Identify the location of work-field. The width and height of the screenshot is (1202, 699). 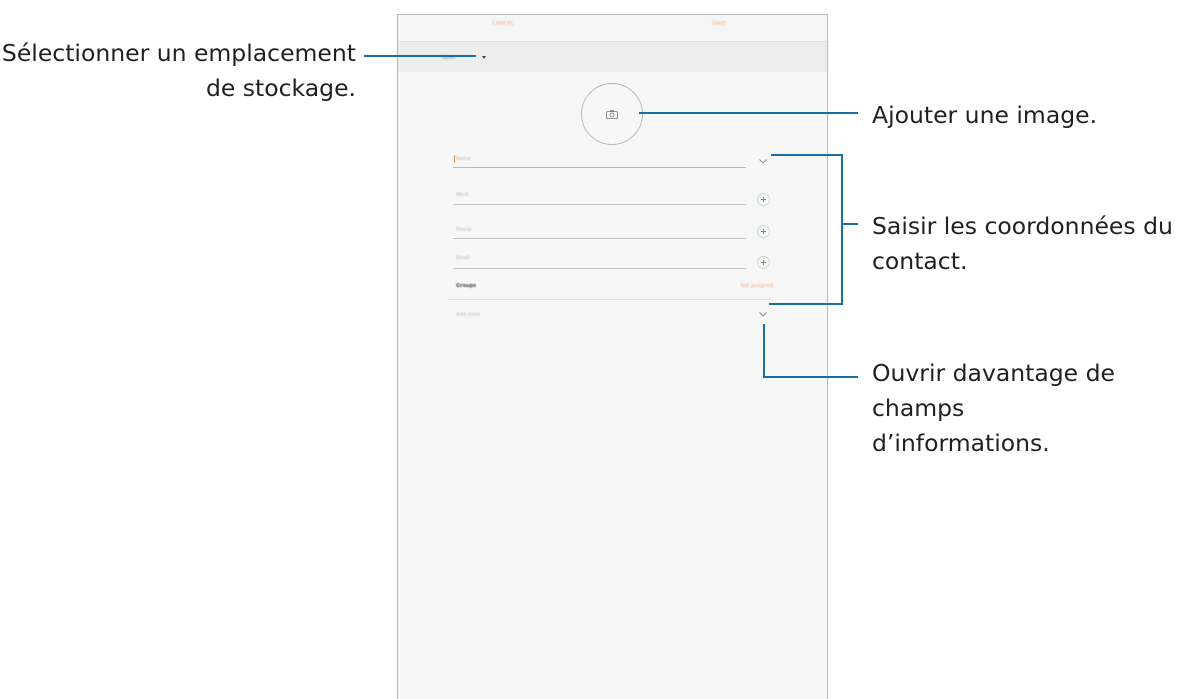
(599, 204).